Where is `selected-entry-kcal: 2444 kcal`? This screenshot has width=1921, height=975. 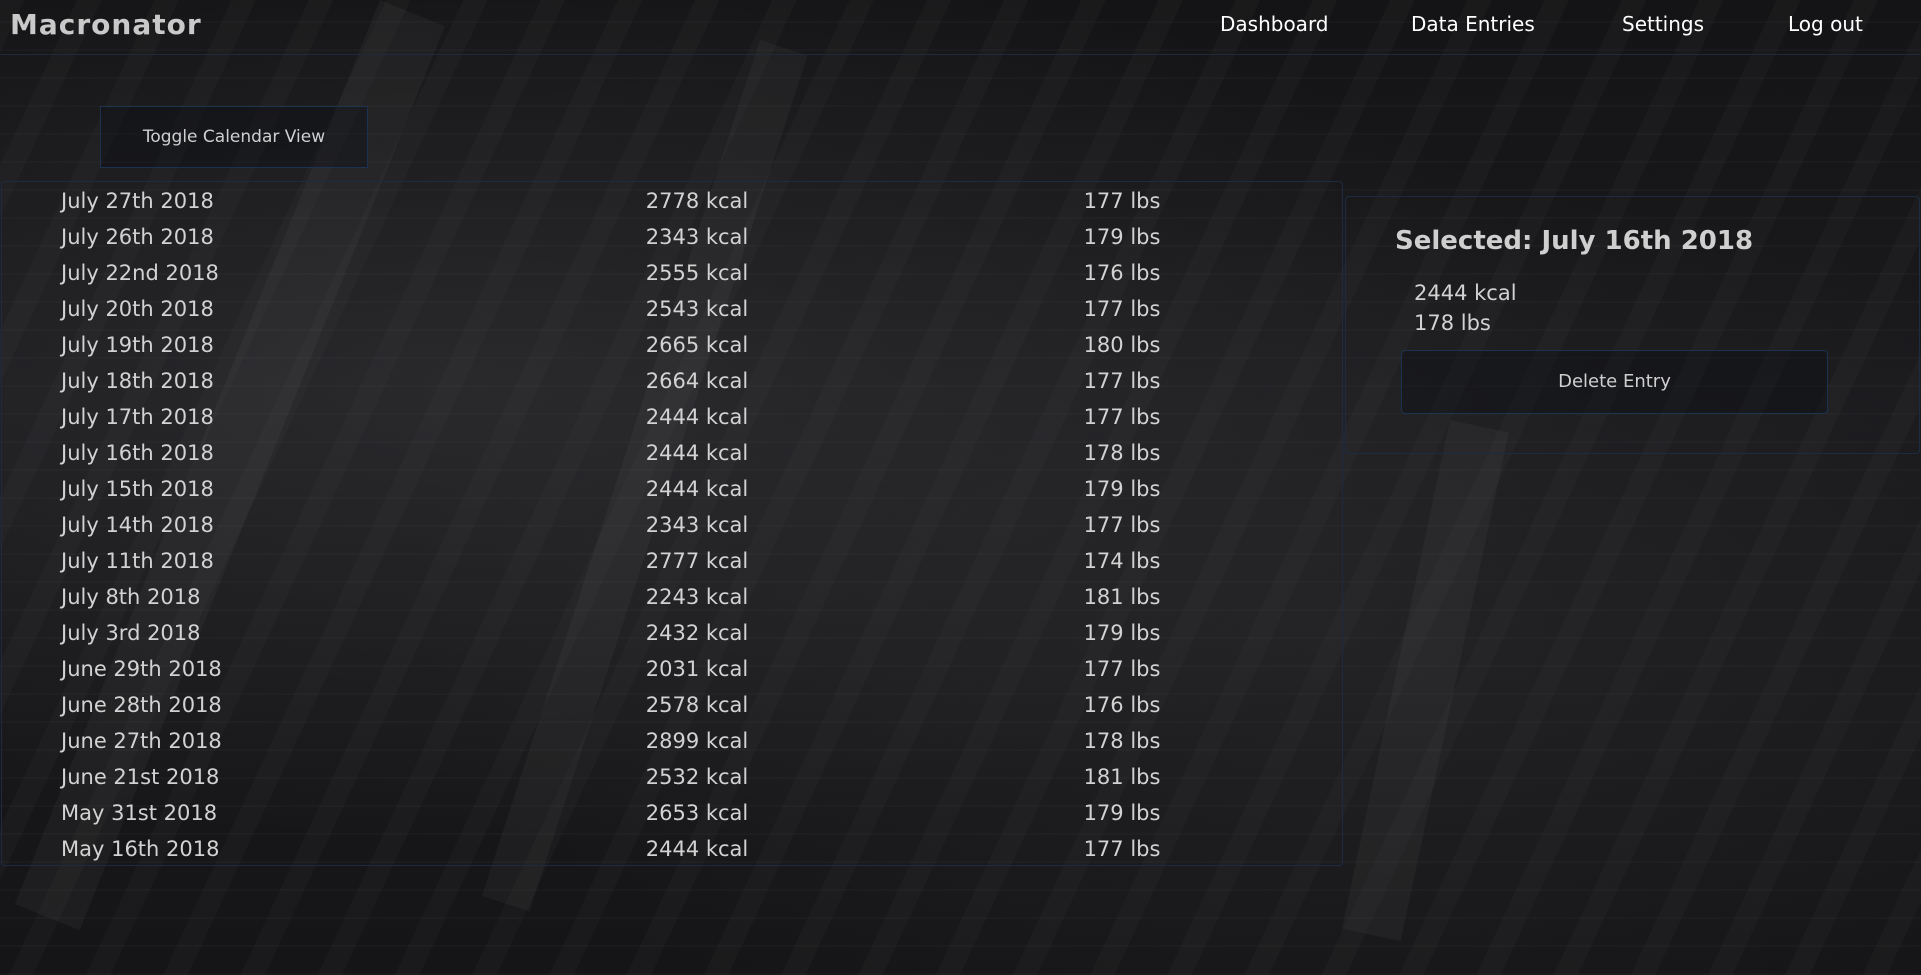
selected-entry-kcal: 2444 kcal is located at coordinates (1465, 293).